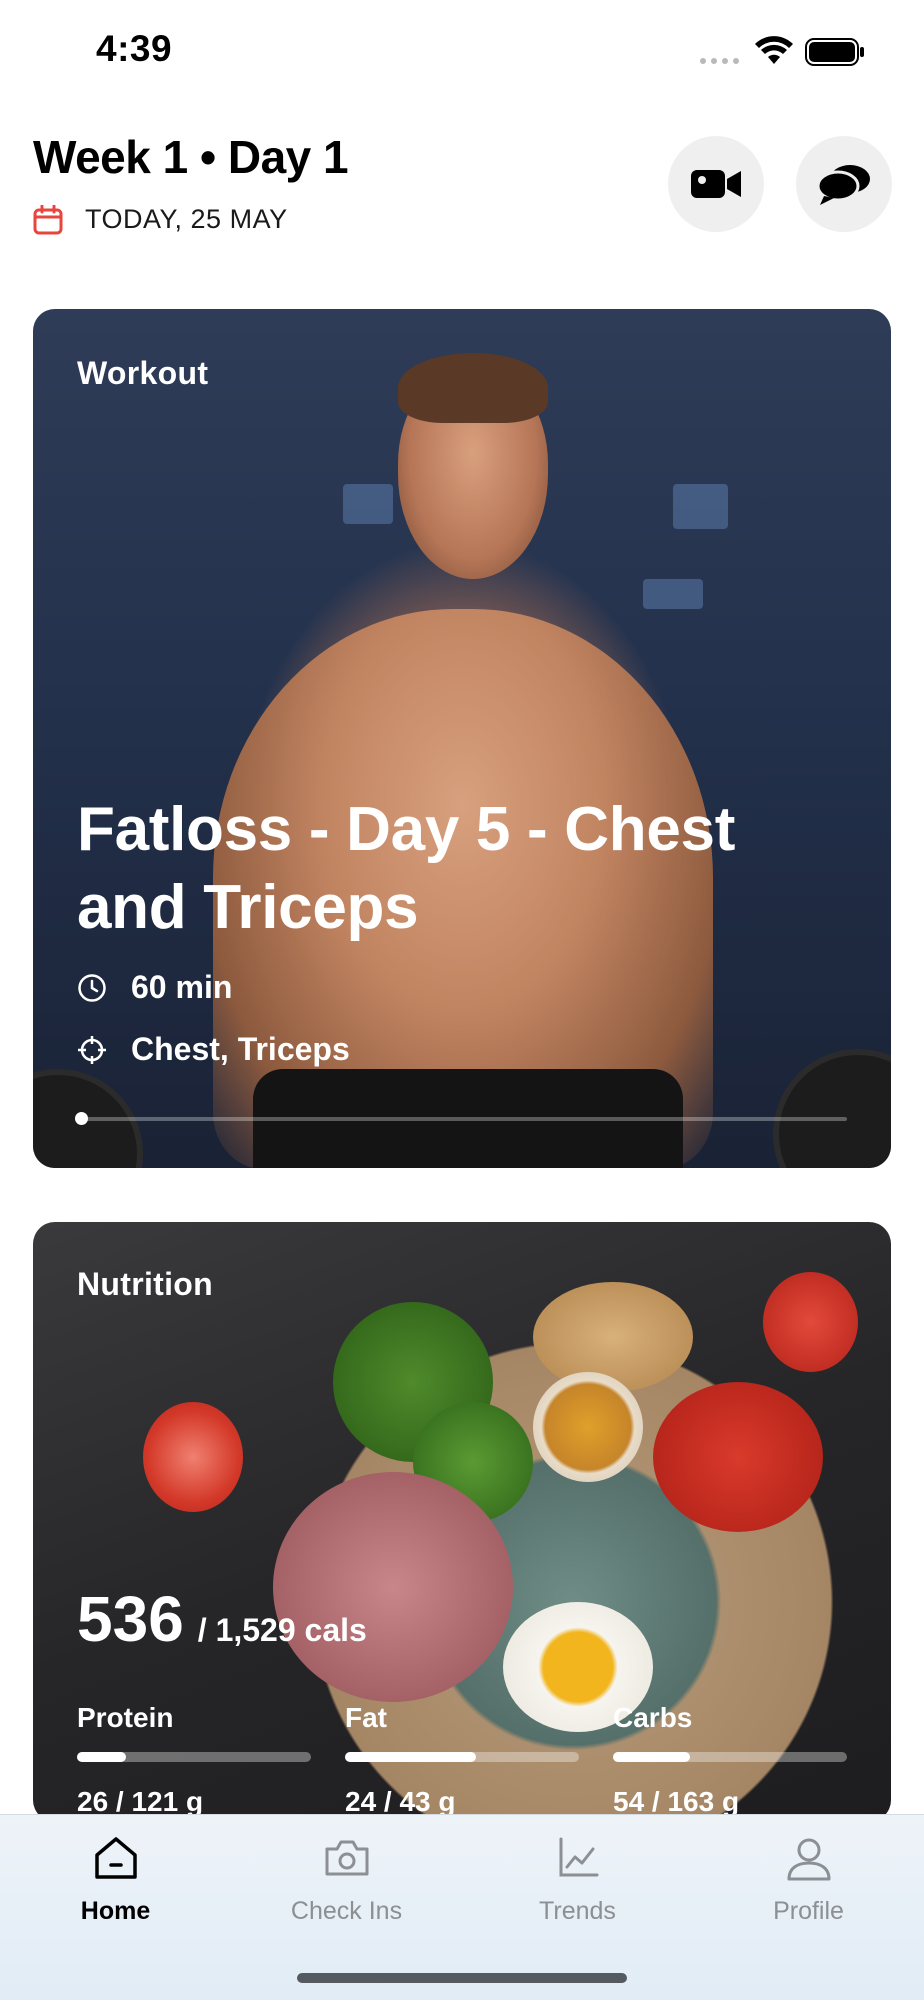 The height and width of the screenshot is (2000, 924). What do you see at coordinates (738, 1457) in the screenshot?
I see `strawberries-image` at bounding box center [738, 1457].